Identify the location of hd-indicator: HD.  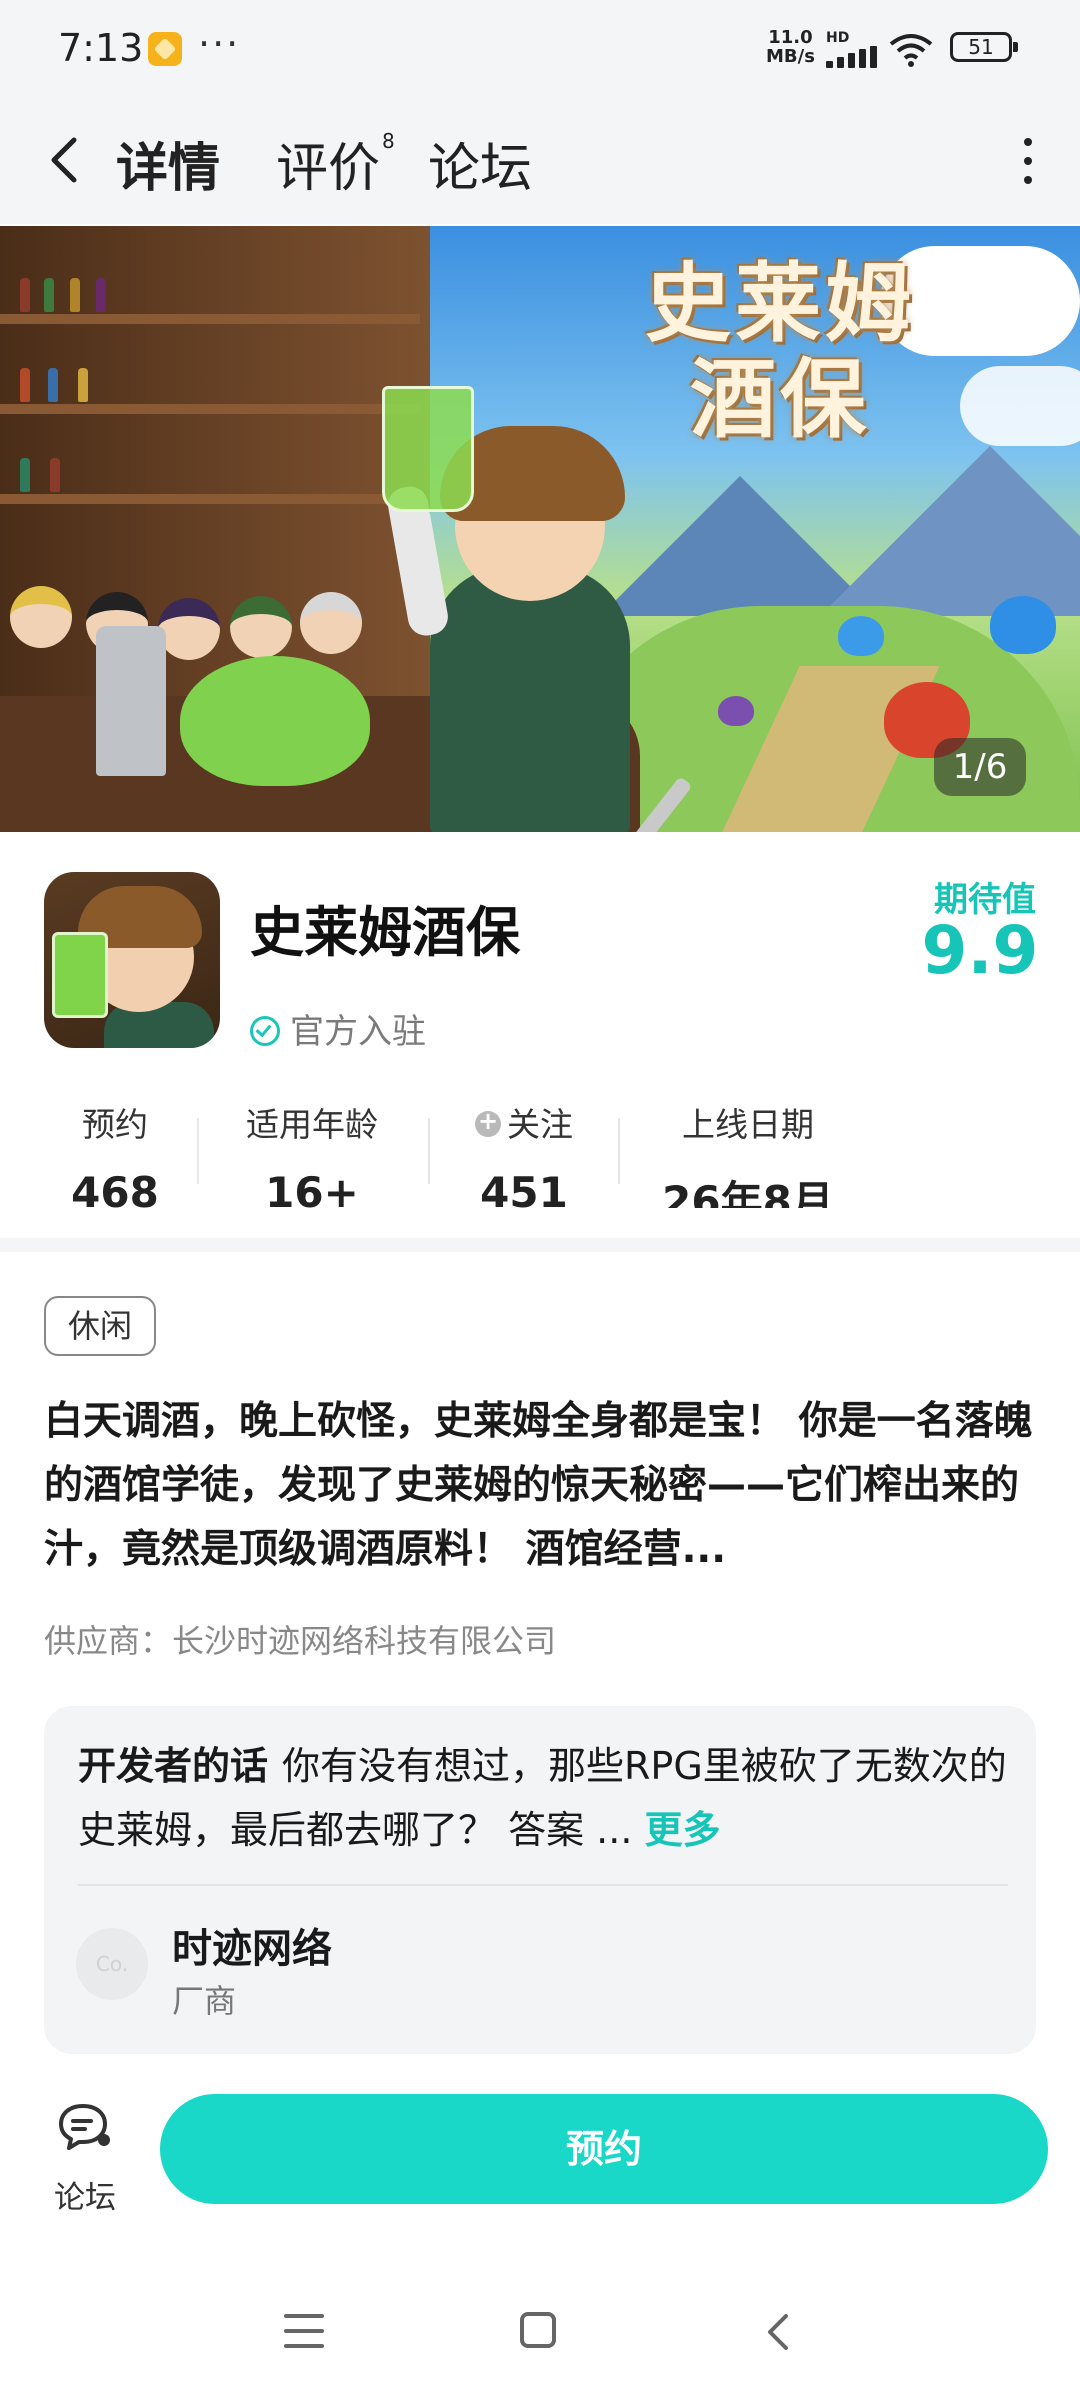
(838, 38).